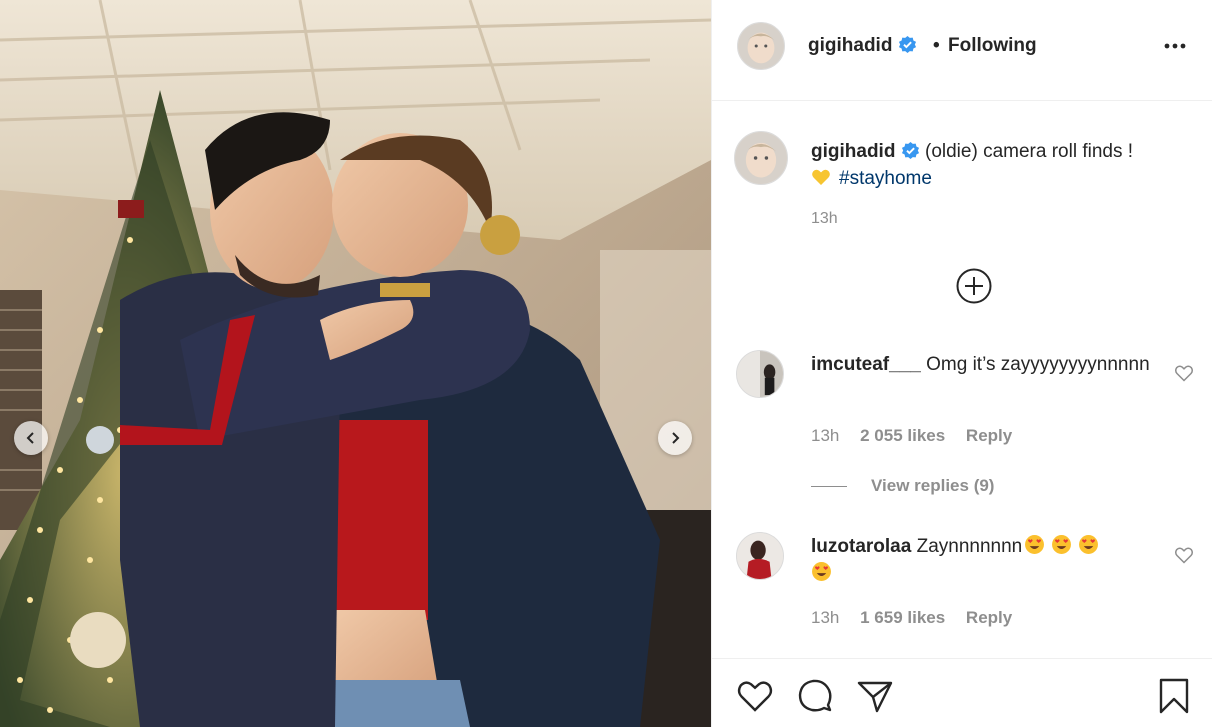 The height and width of the screenshot is (727, 1212). Describe the element at coordinates (1029, 151) in the screenshot. I see `caption-text: (oldie) camera roll finds !` at that location.